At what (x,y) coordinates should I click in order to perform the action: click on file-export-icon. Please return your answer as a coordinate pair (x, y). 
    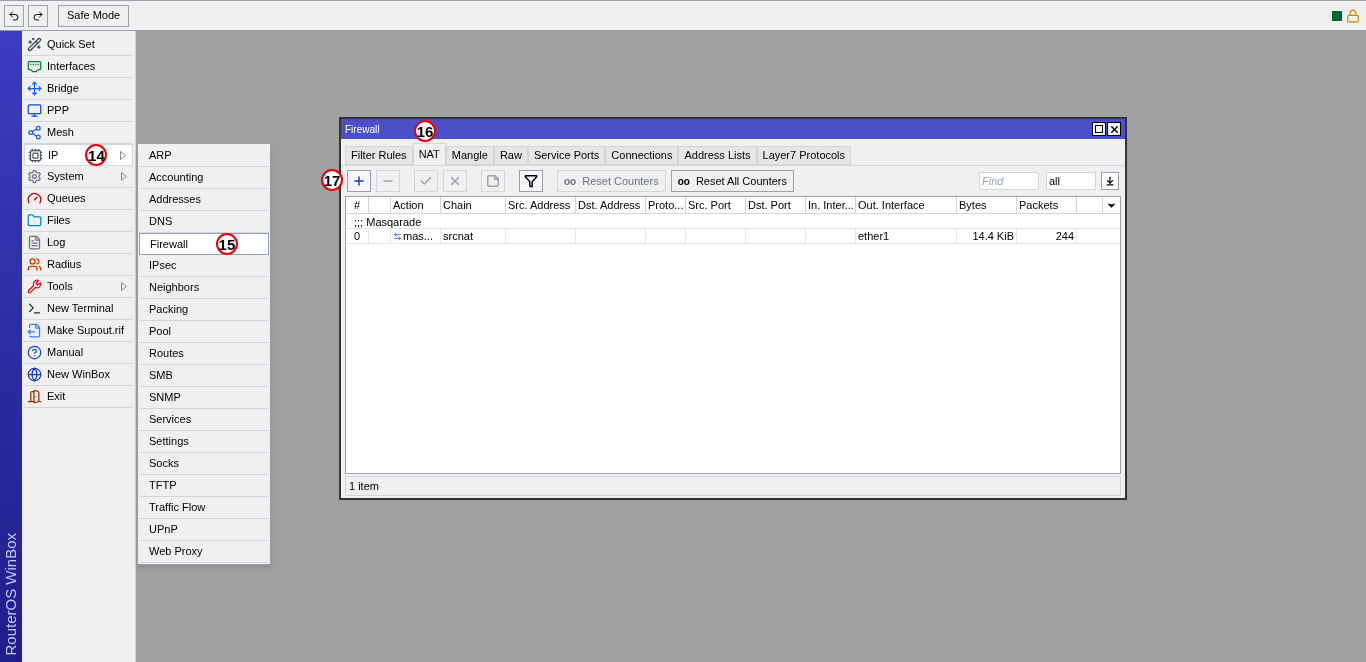
    Looking at the image, I should click on (34, 330).